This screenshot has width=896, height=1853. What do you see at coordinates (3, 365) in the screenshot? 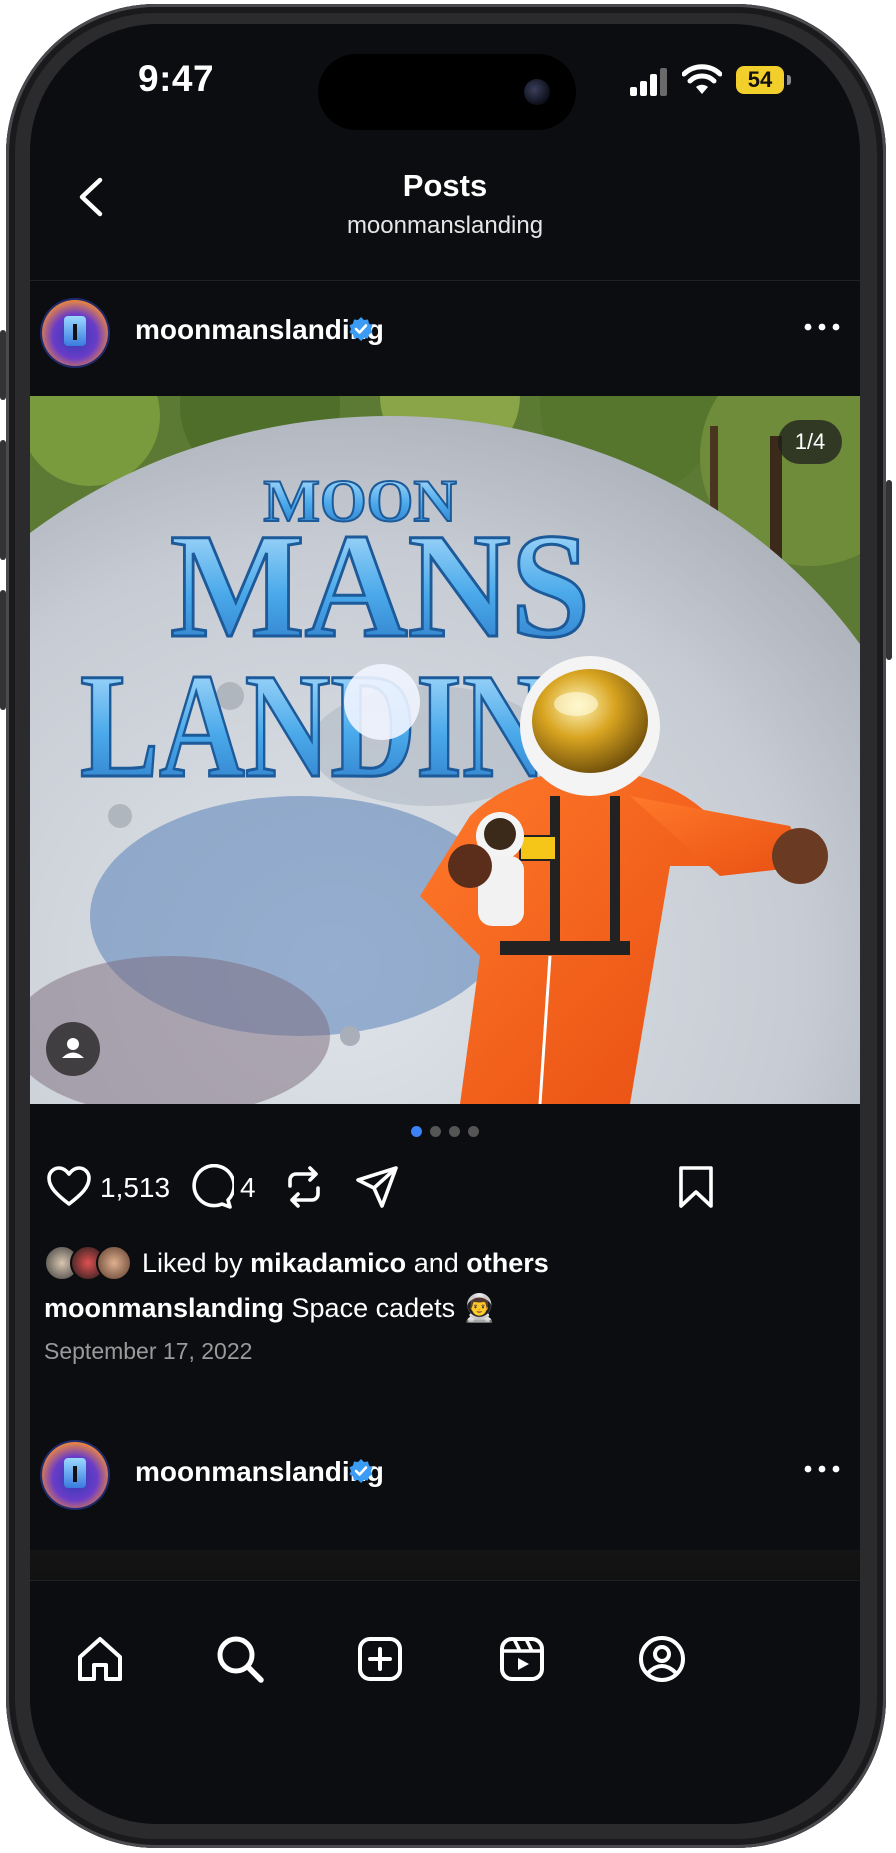
I see `action-button` at bounding box center [3, 365].